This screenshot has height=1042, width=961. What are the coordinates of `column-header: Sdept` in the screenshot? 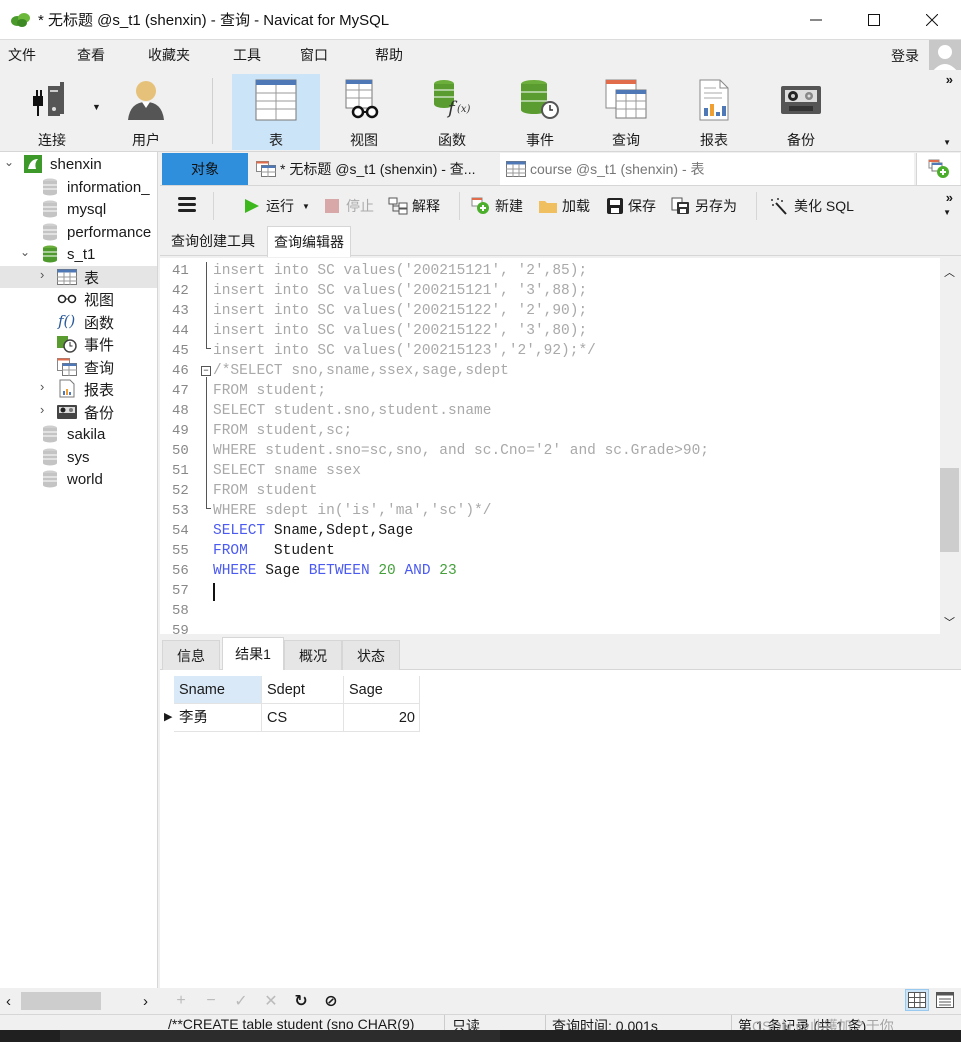 It's located at (303, 690).